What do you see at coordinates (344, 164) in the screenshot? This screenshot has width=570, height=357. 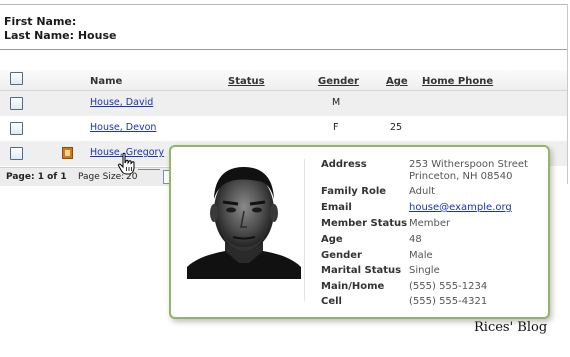 I see `address-label: Address` at bounding box center [344, 164].